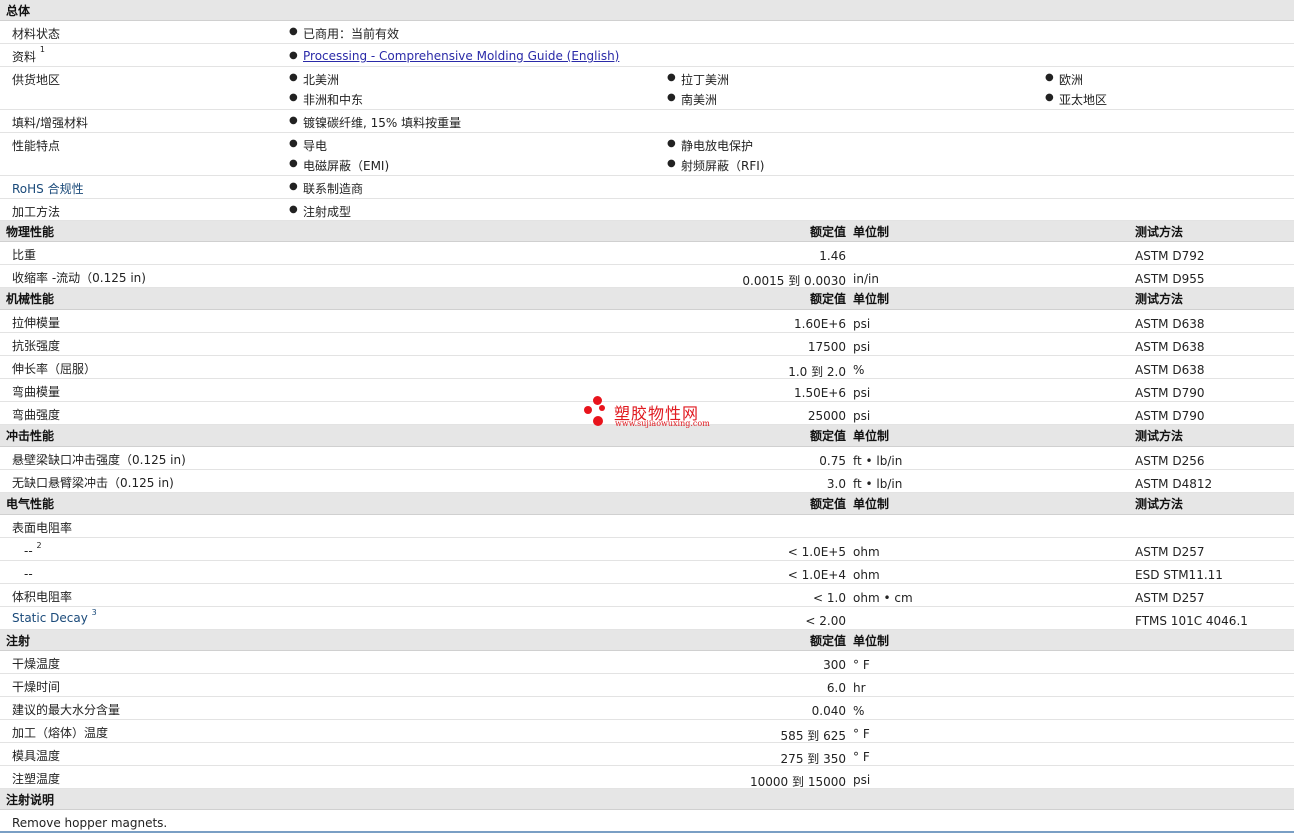 This screenshot has width=1294, height=833. Describe the element at coordinates (647, 390) in the screenshot. I see `property-row: 弯曲模量 1.50E+6 psi ASTM D790` at that location.